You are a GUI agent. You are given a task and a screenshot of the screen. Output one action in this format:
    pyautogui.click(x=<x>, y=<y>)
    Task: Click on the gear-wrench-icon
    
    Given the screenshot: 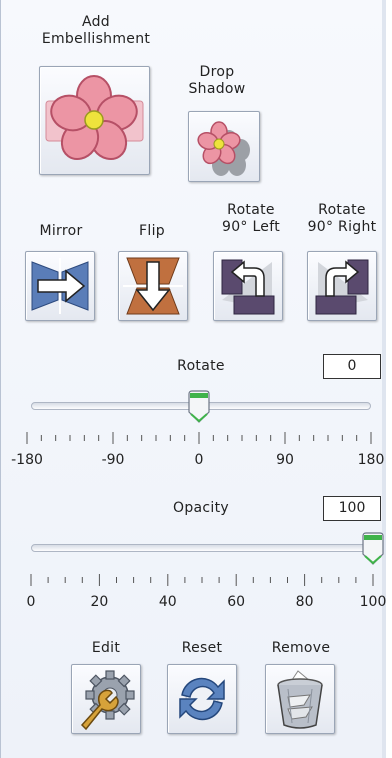 What is the action you would take?
    pyautogui.click(x=107, y=700)
    